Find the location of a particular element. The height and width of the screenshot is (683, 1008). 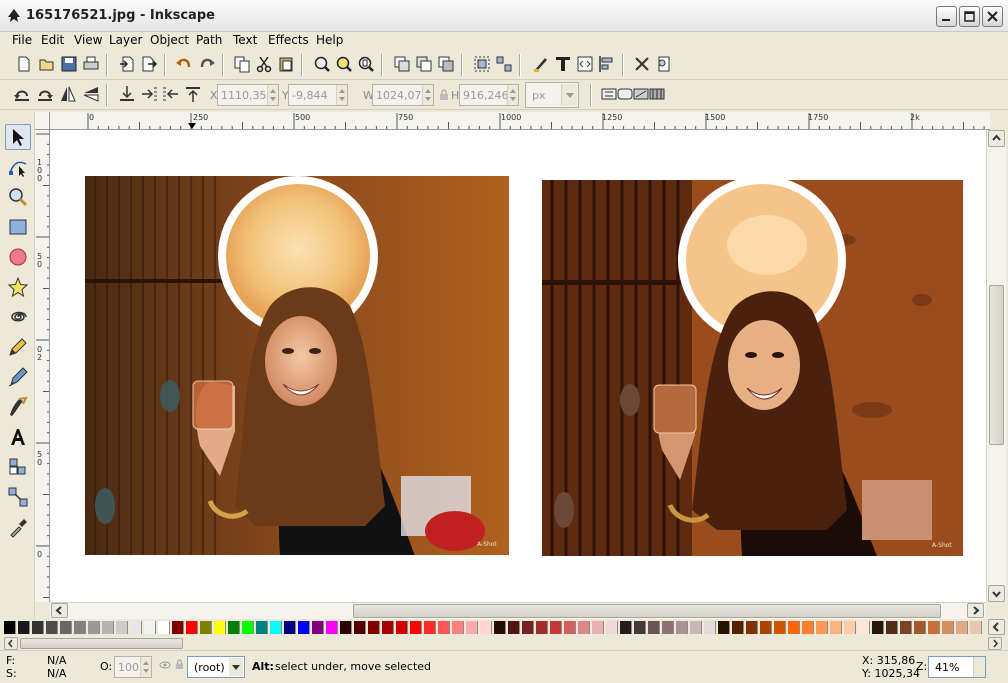

menu-view: View is located at coordinates (88, 40).